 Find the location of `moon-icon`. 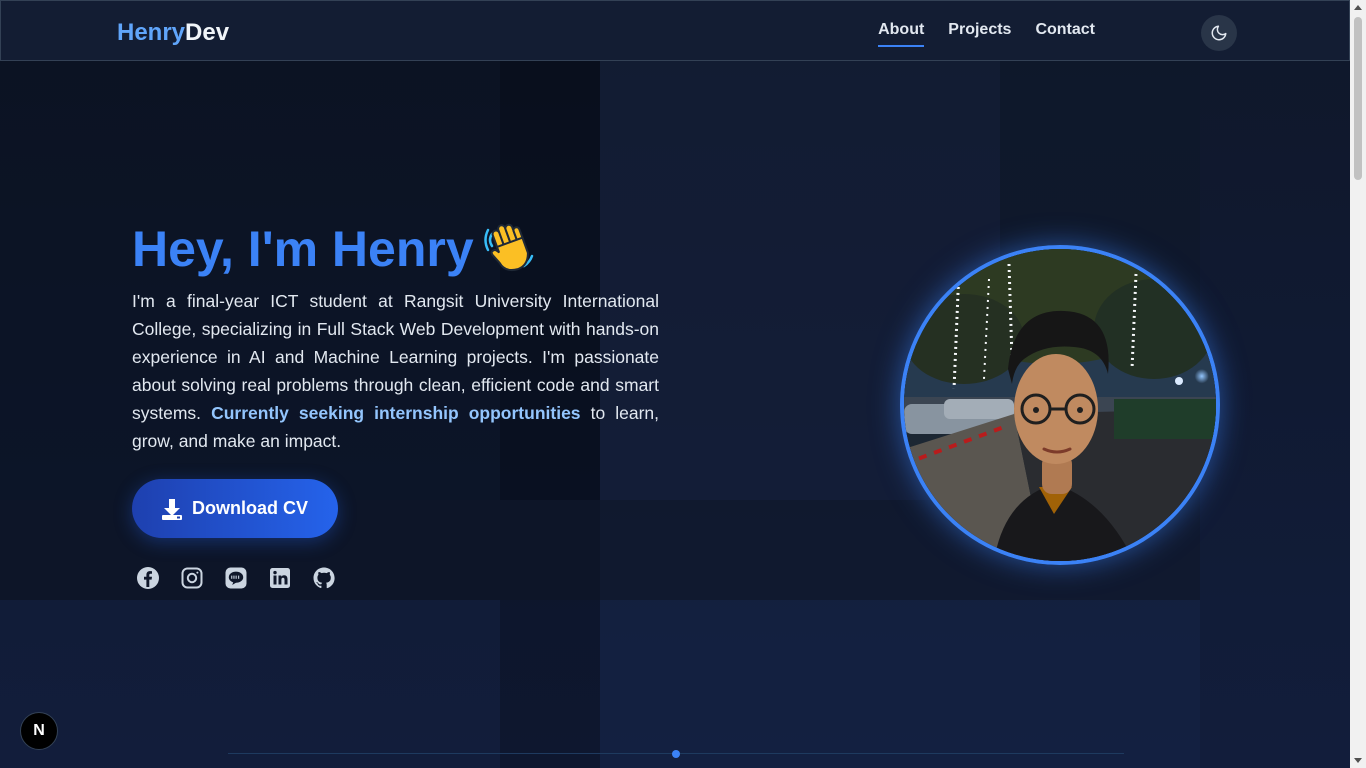

moon-icon is located at coordinates (1219, 33).